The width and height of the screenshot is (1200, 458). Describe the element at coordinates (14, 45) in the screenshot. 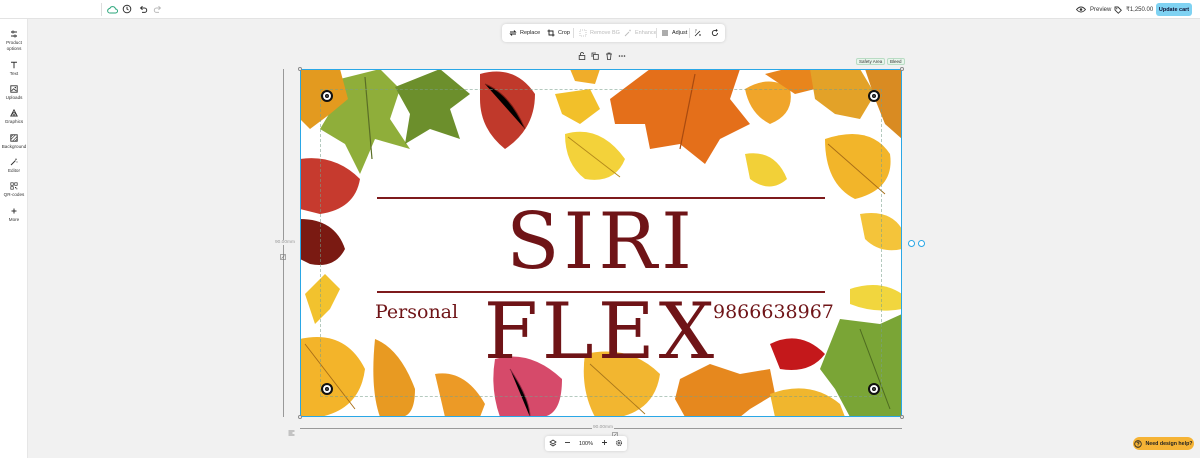

I see `sidebar-item-label: Product options` at that location.